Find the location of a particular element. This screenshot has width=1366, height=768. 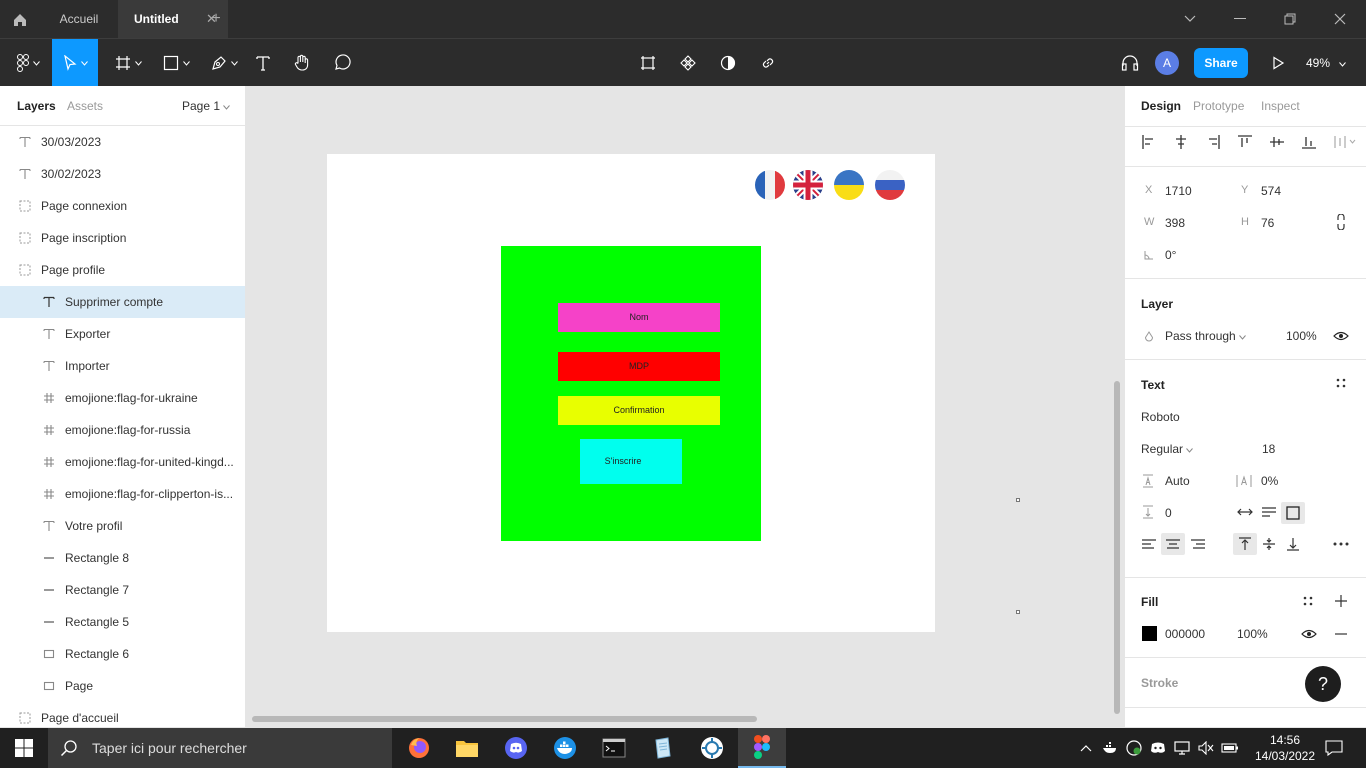

align-right-icon is located at coordinates (1213, 142).